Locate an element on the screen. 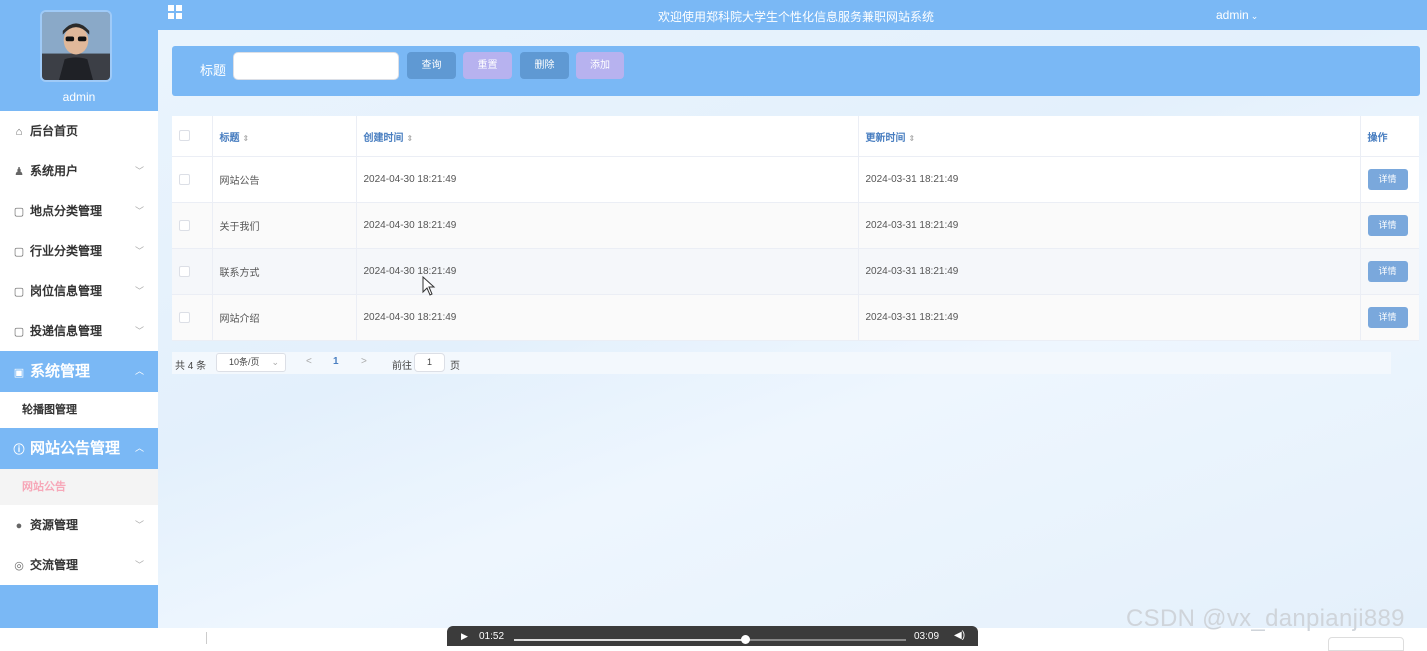  sidebar-subitem-notice: 网站公告 is located at coordinates (79, 487).